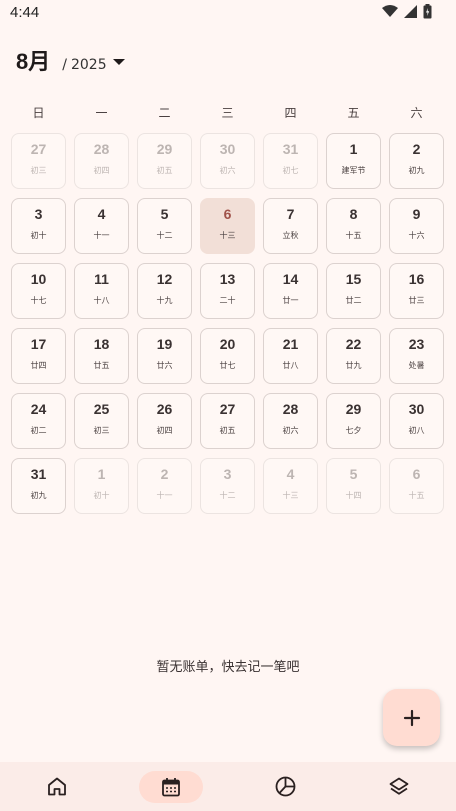 The width and height of the screenshot is (456, 811). What do you see at coordinates (416, 279) in the screenshot?
I see `day-number: 16` at bounding box center [416, 279].